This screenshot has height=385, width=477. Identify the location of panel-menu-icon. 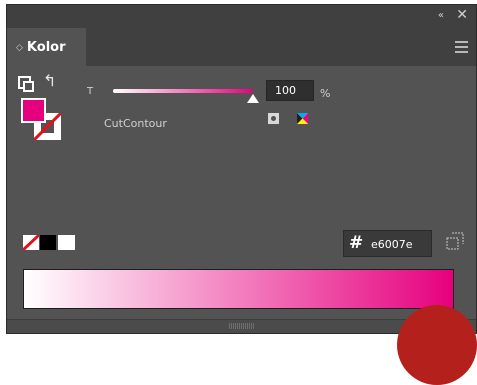
(461, 48).